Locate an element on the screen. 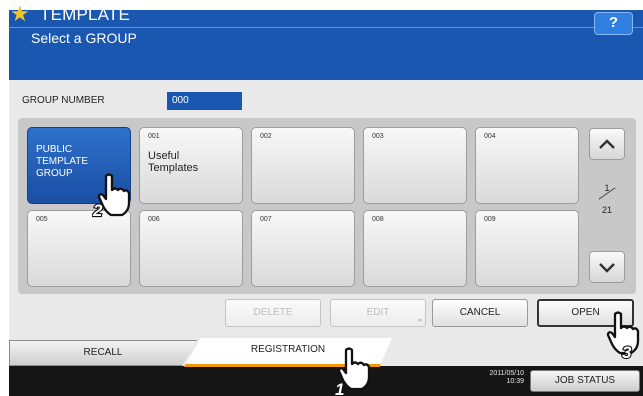 The height and width of the screenshot is (396, 643). tab-recall: RECALL is located at coordinates (103, 353).